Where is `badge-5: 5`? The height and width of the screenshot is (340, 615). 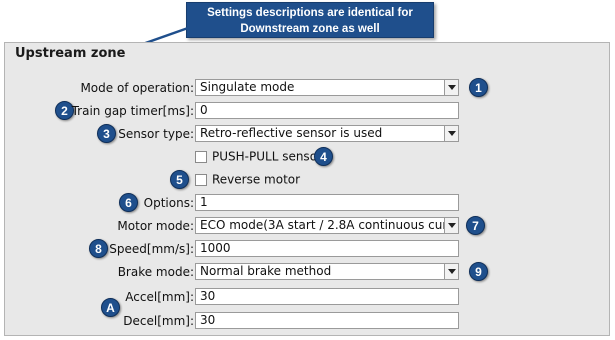
badge-5: 5 is located at coordinates (179, 179).